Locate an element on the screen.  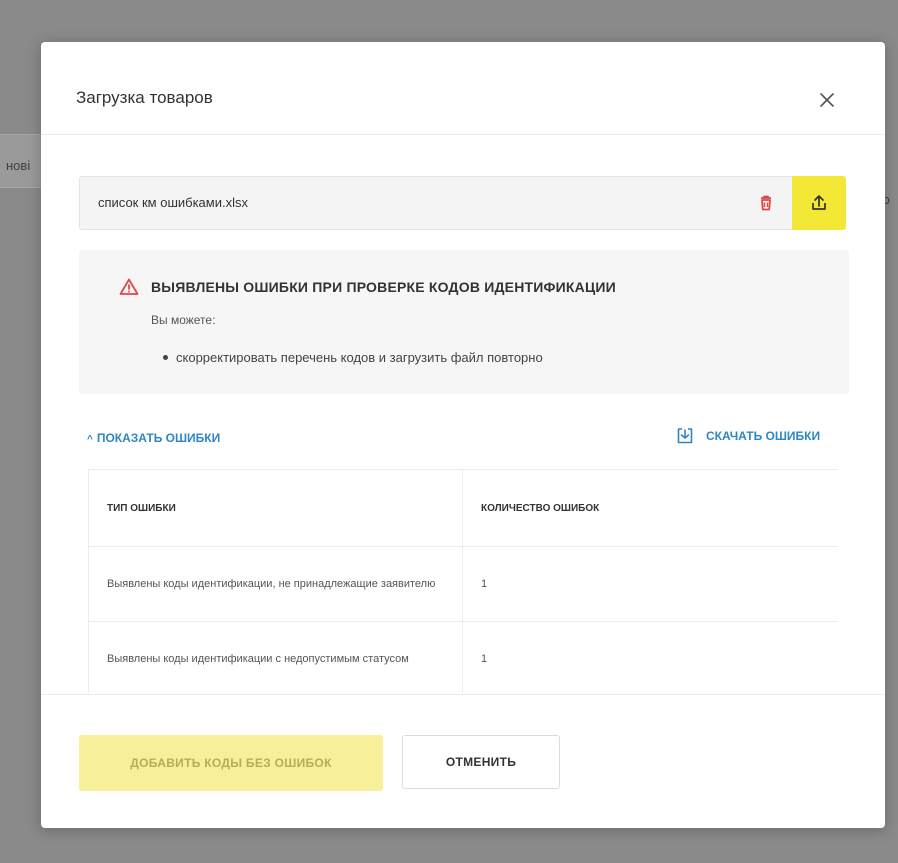
close-icon is located at coordinates (827, 100).